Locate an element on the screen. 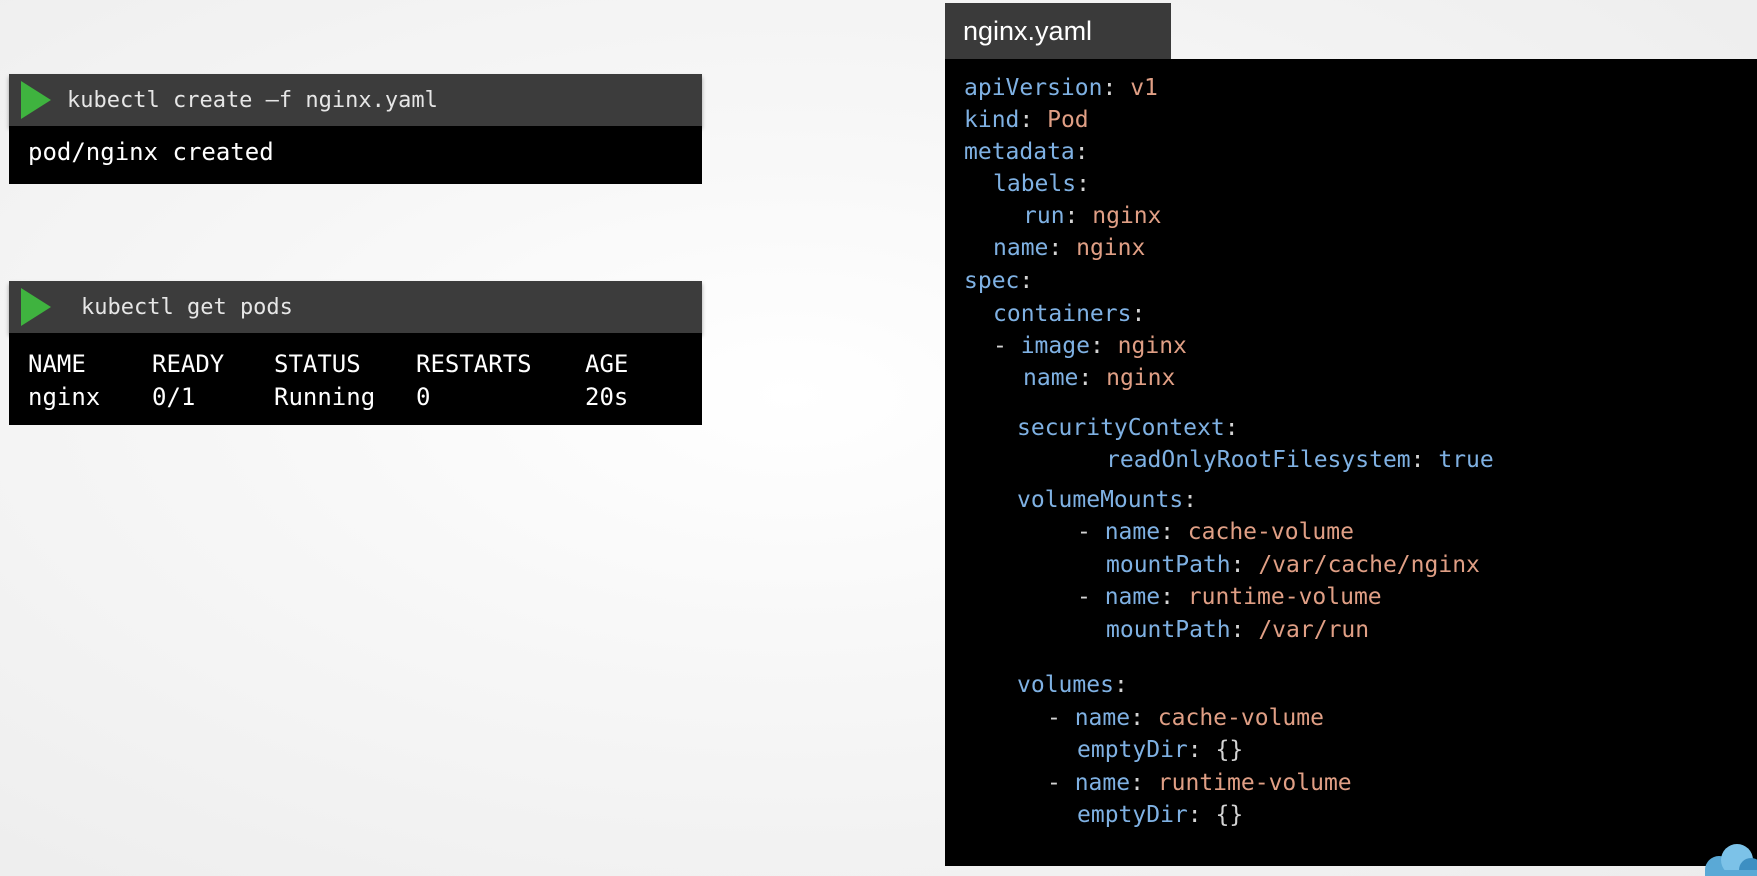 This screenshot has width=1757, height=876. command-text: kubectl get pods is located at coordinates (187, 307).